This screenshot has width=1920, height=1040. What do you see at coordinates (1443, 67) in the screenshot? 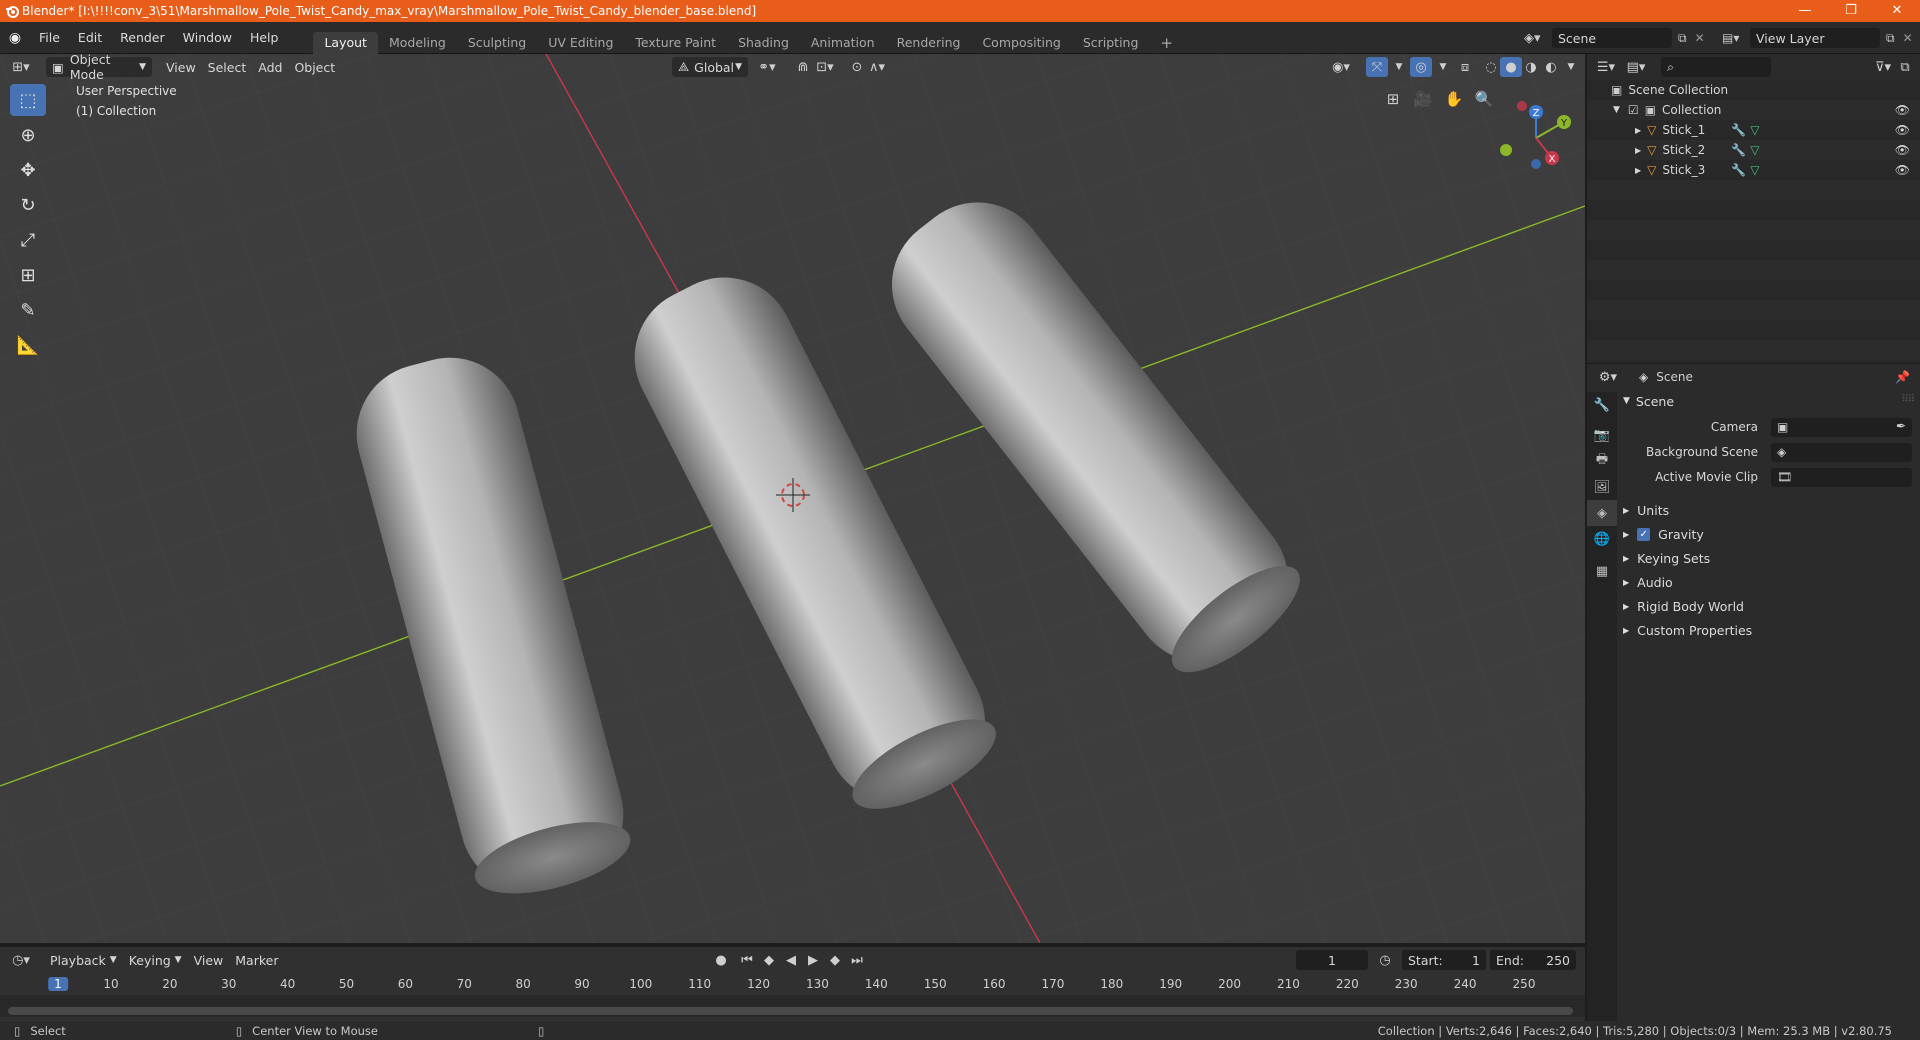
I see `overlay-dropdown-icon: ▼` at bounding box center [1443, 67].